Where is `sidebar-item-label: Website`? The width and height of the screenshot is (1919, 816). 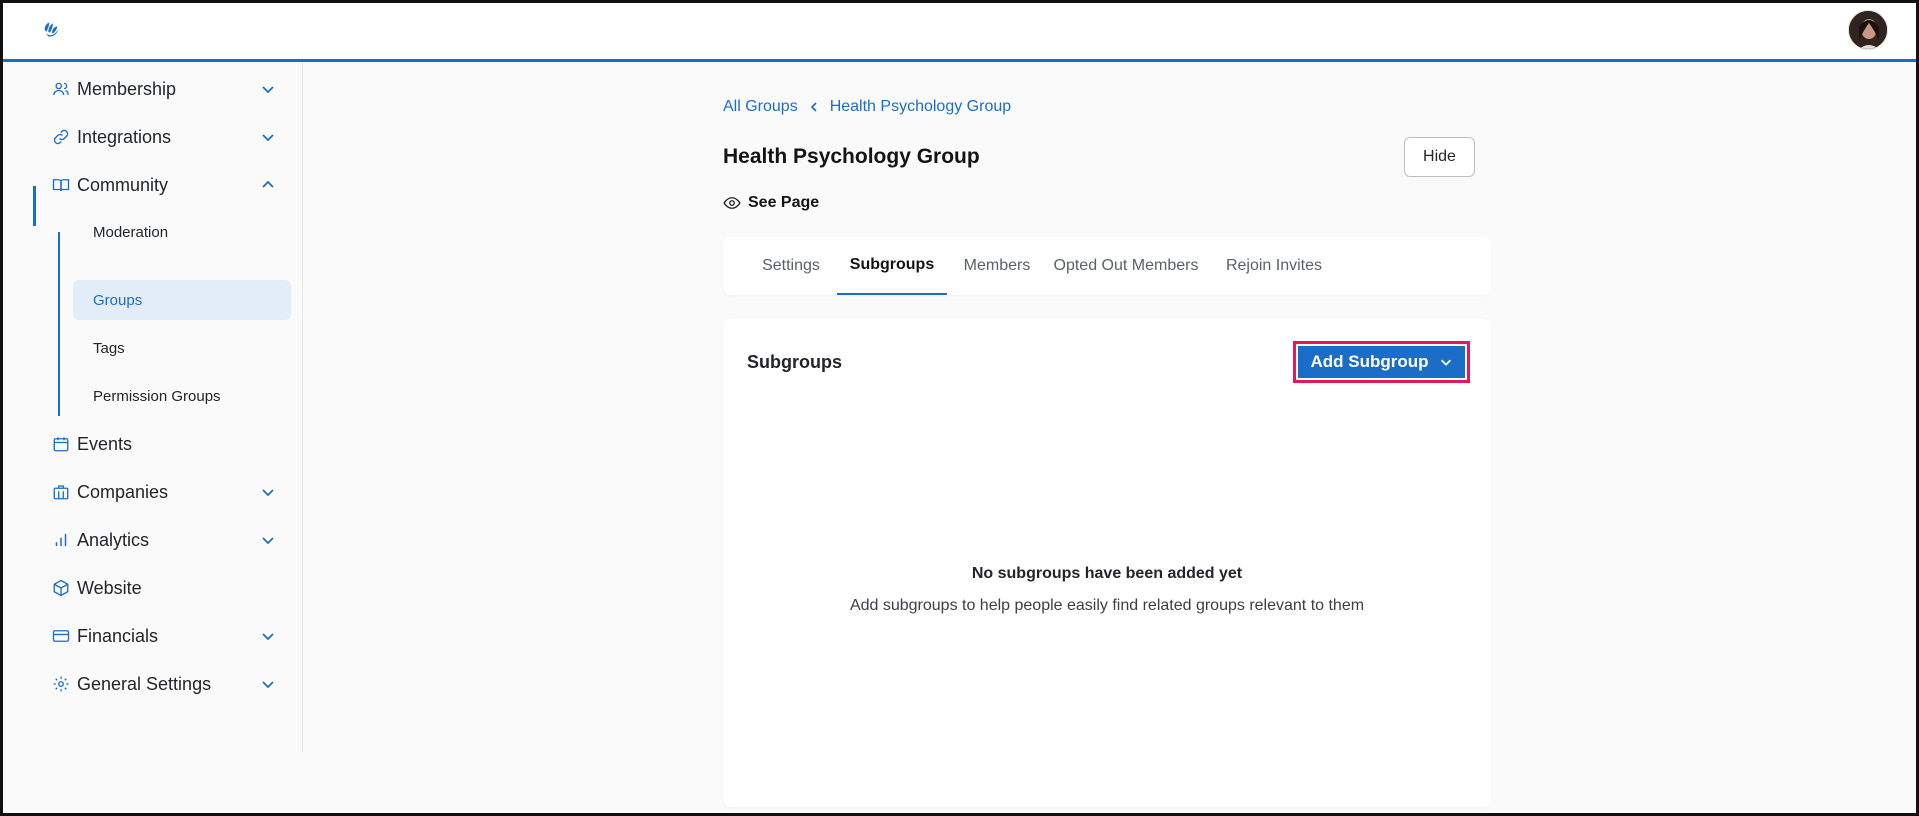 sidebar-item-label: Website is located at coordinates (109, 587).